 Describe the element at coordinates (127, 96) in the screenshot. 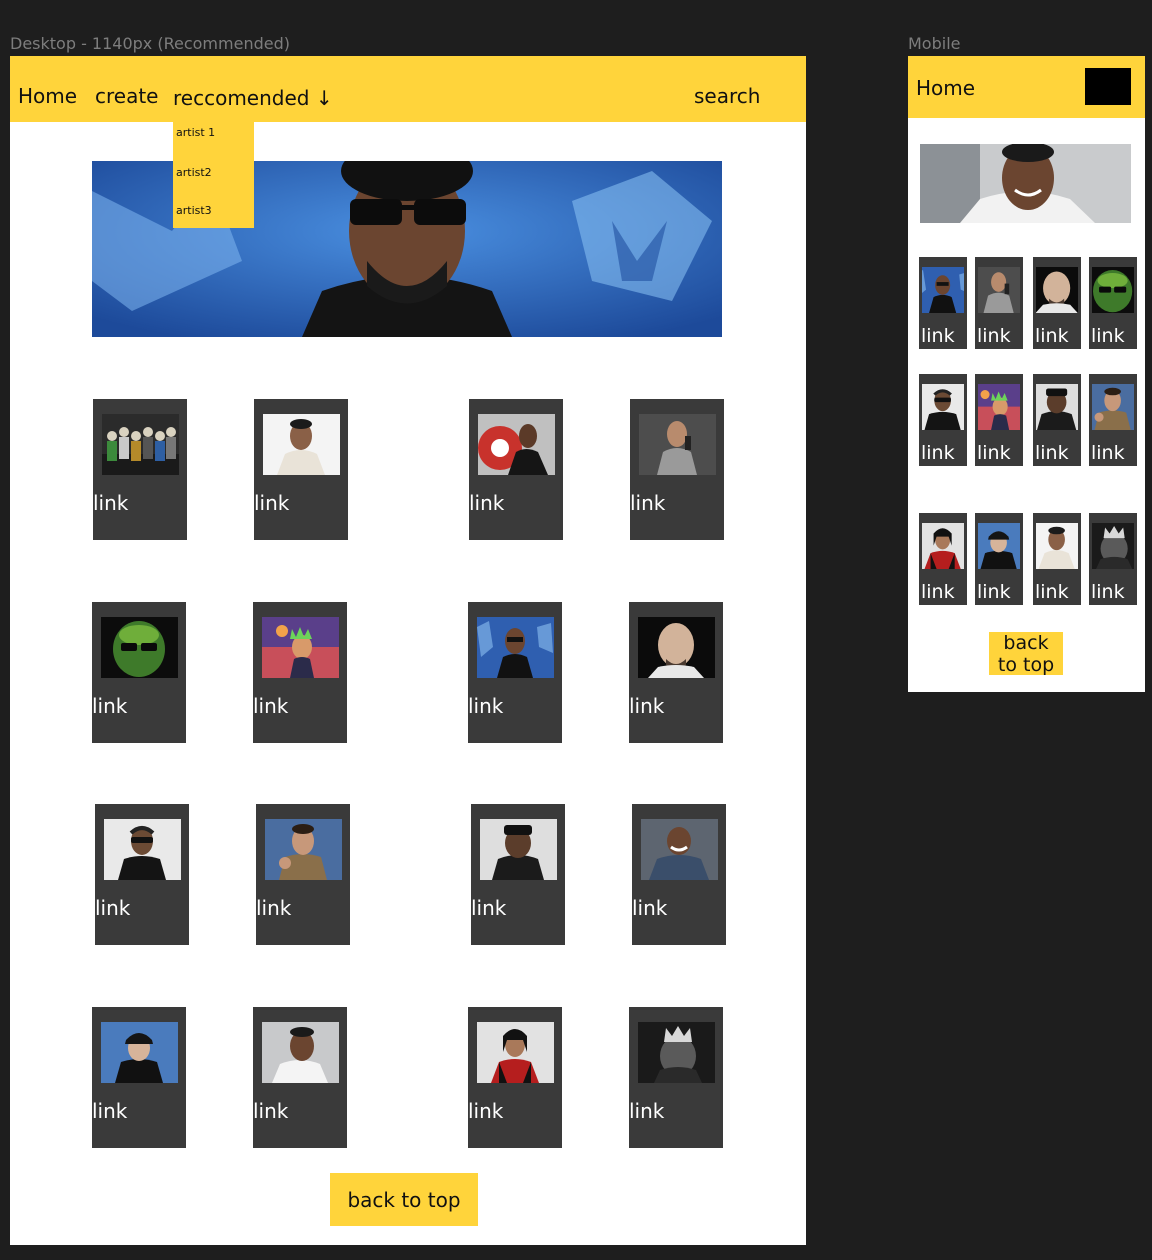

I see `nav-create-link: create` at that location.